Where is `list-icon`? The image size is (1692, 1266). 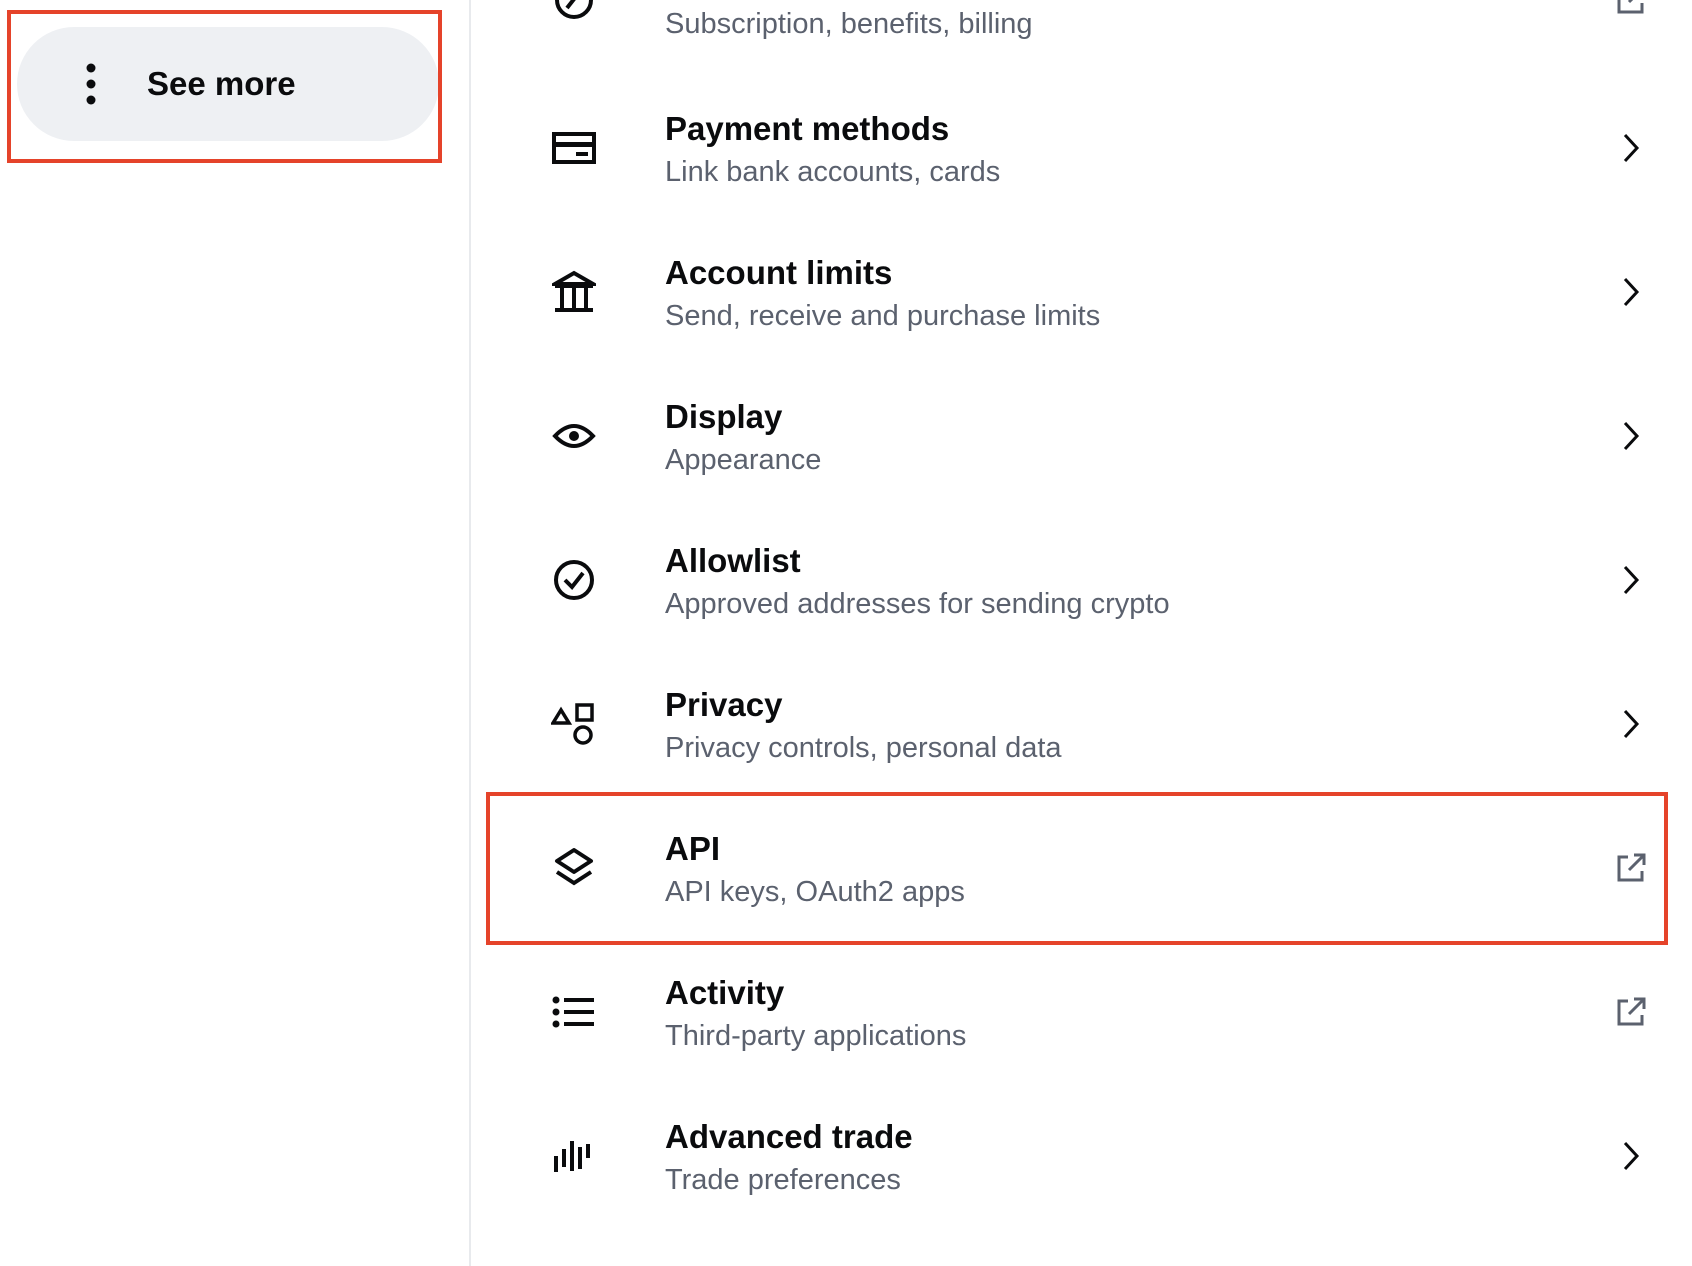 list-icon is located at coordinates (574, 1012).